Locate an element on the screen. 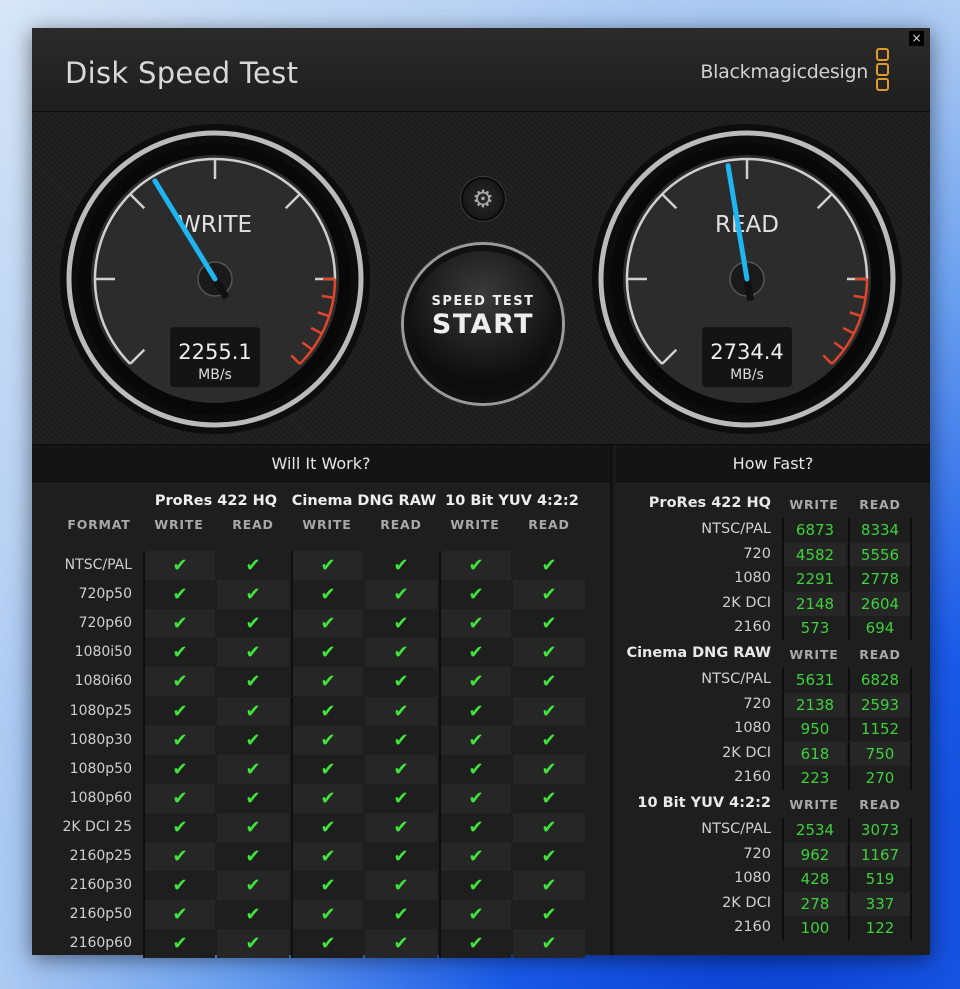 Image resolution: width=960 pixels, height=989 pixels. section-header: ProRes 422 HQ is located at coordinates (709, 503).